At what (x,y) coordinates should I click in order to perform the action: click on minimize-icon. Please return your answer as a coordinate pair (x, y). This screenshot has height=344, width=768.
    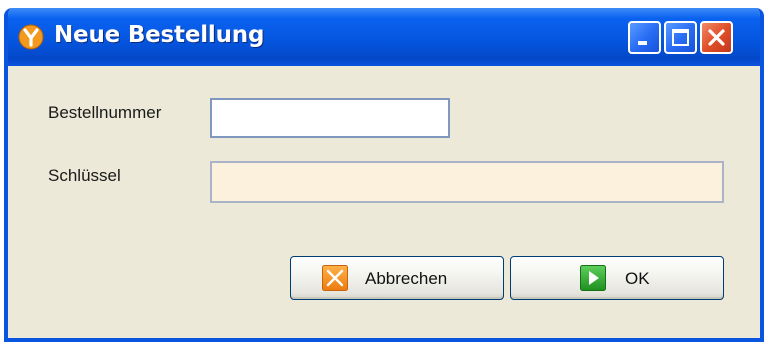
    Looking at the image, I should click on (642, 43).